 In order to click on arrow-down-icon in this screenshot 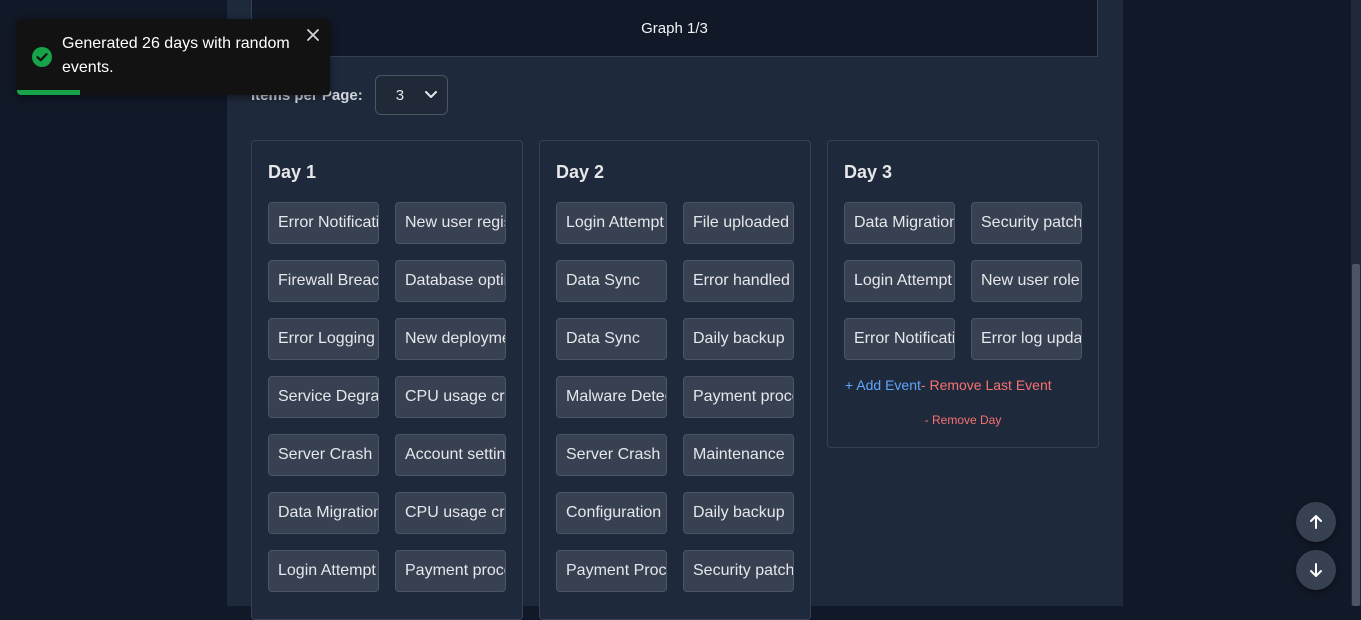, I will do `click(1316, 570)`.